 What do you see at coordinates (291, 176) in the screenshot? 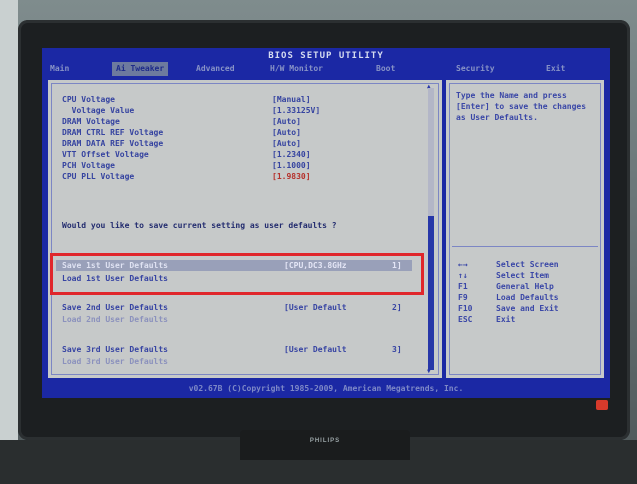
I see `setting-value: [1.9830]` at bounding box center [291, 176].